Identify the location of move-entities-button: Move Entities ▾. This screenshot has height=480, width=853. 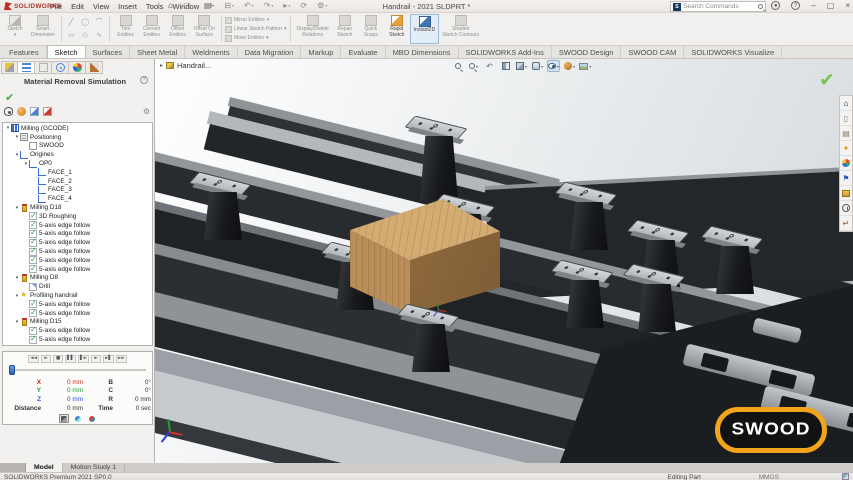
(255, 38).